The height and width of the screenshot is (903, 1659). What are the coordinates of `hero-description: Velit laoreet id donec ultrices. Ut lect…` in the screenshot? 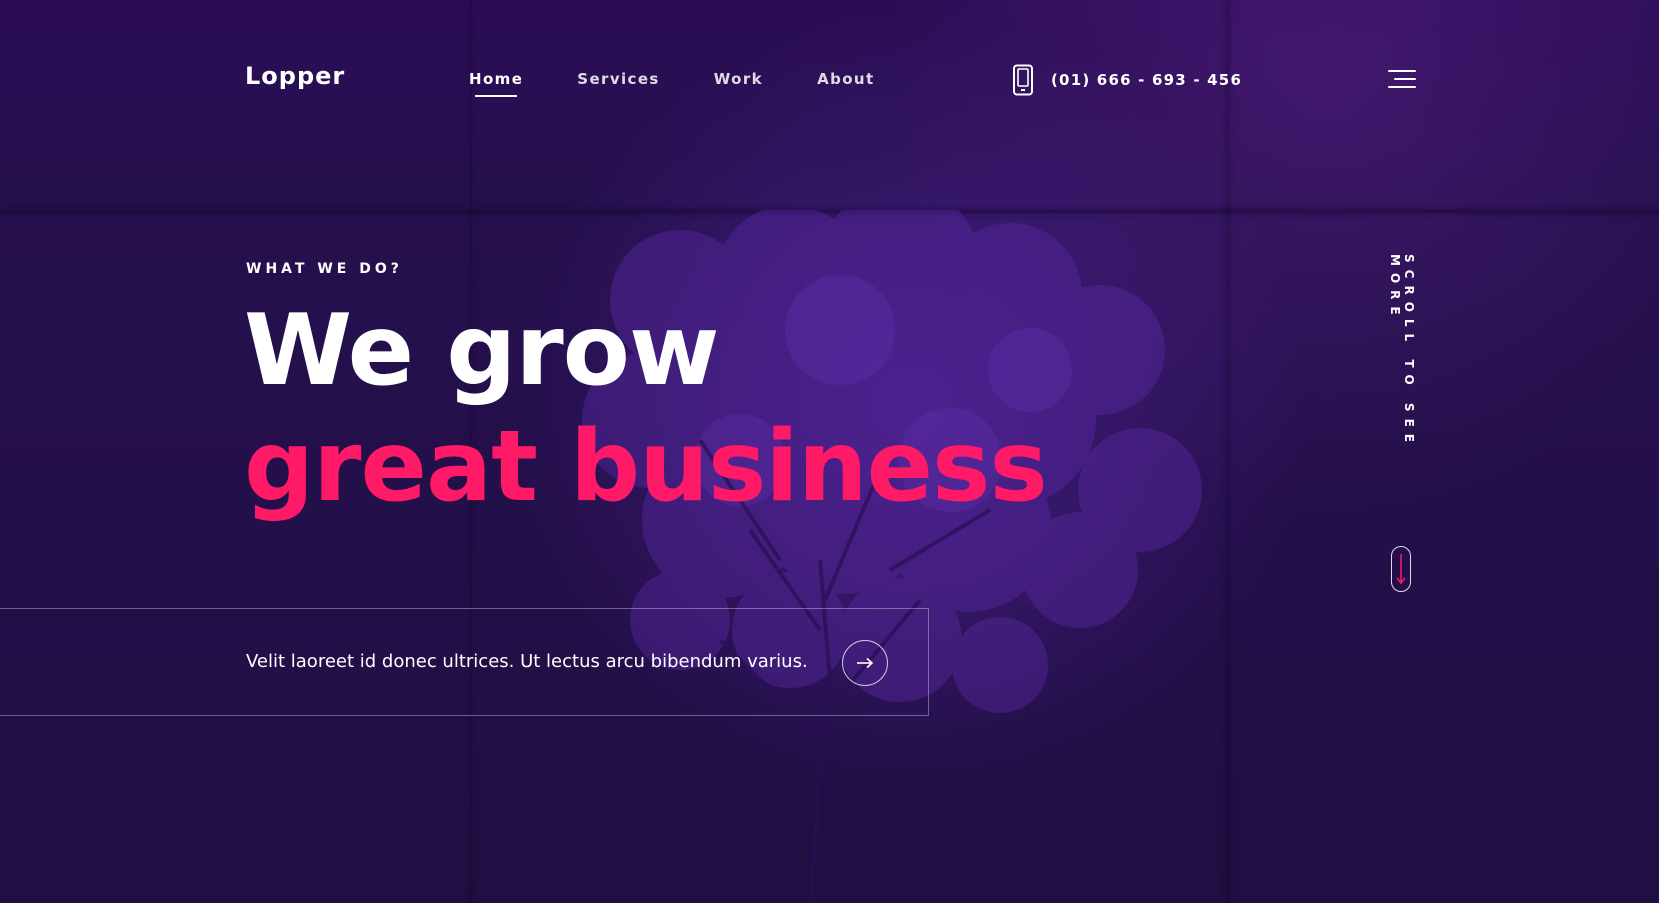 It's located at (527, 661).